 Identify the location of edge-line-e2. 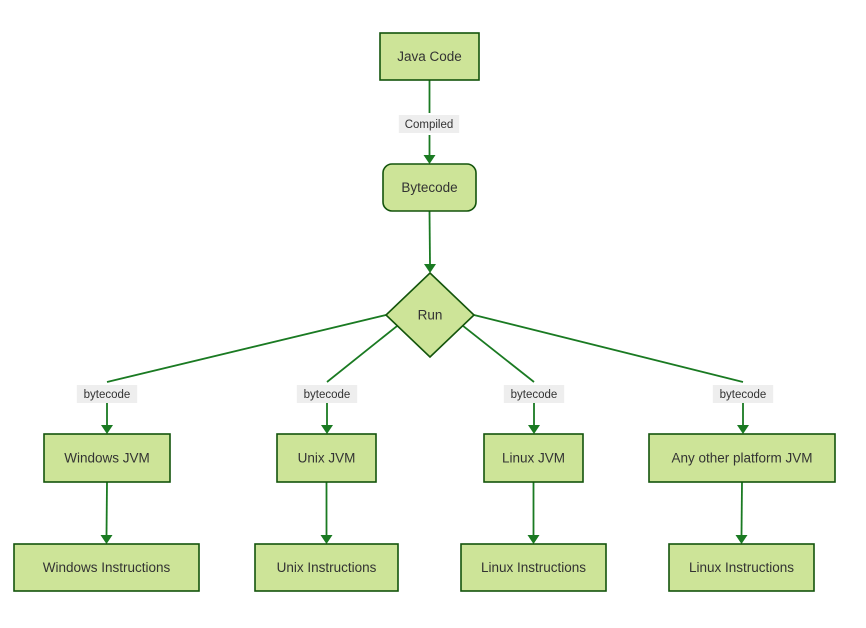
(429, 237).